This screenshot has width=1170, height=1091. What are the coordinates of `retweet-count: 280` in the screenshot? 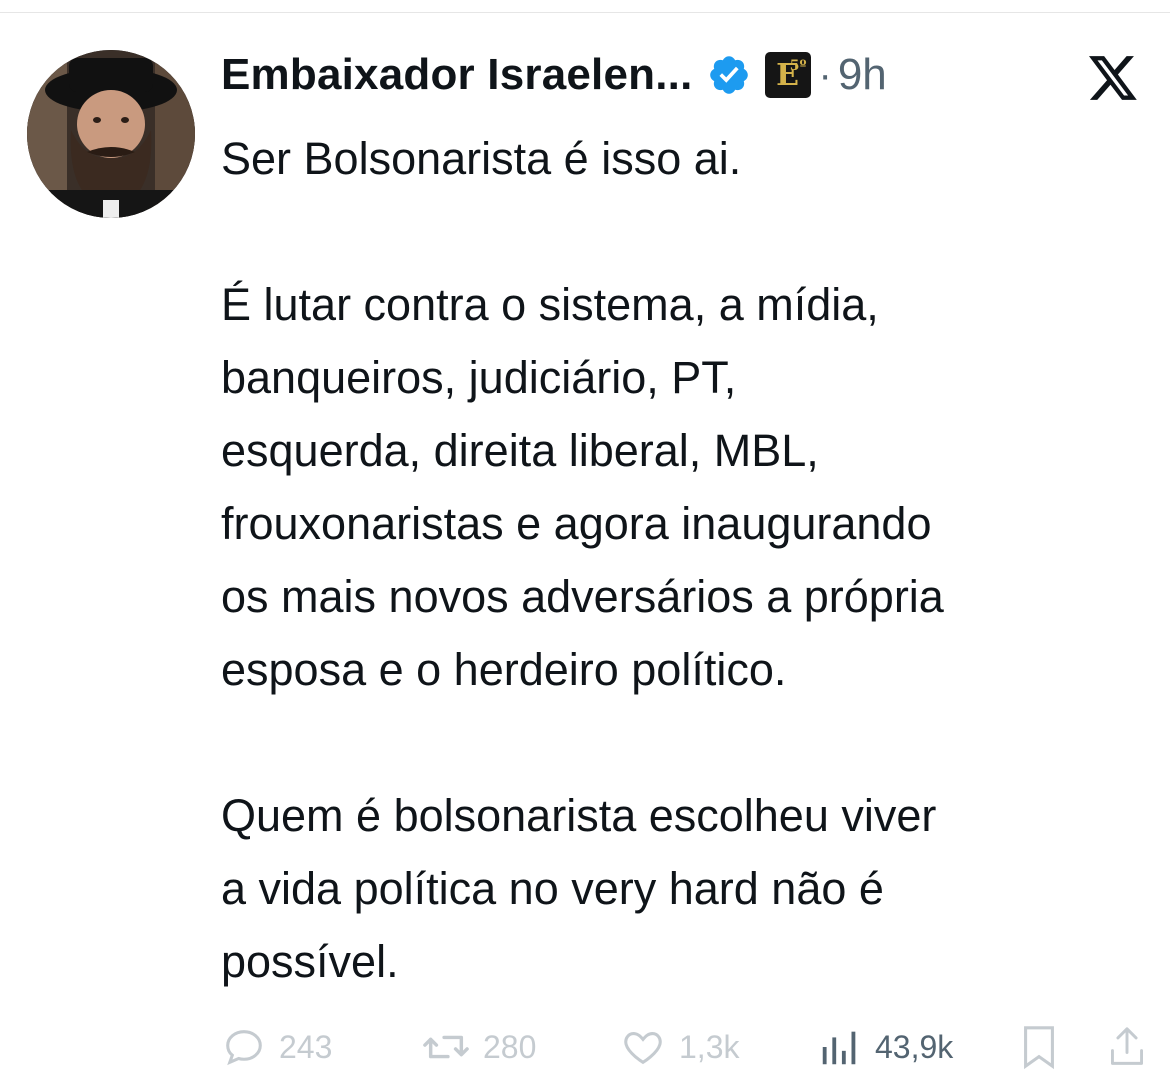 It's located at (510, 1046).